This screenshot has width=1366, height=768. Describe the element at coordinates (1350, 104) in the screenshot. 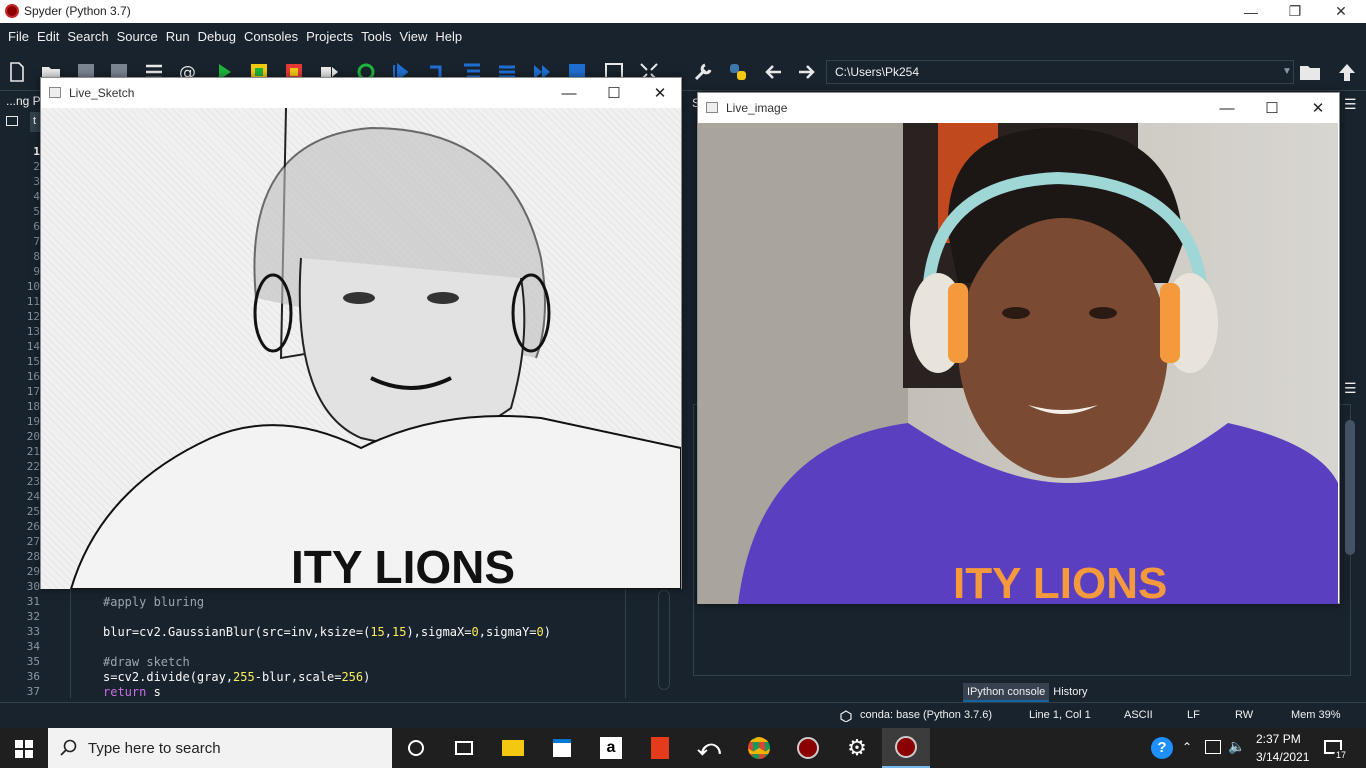

I see `pane-options-icon: ☰` at that location.